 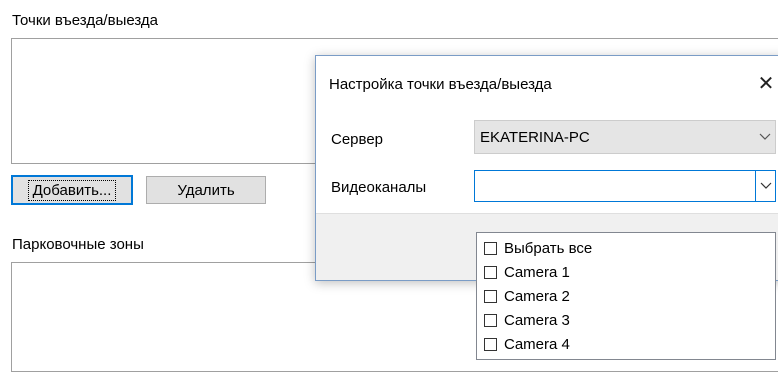 I want to click on list-item-label: Camera 1, so click(x=537, y=272).